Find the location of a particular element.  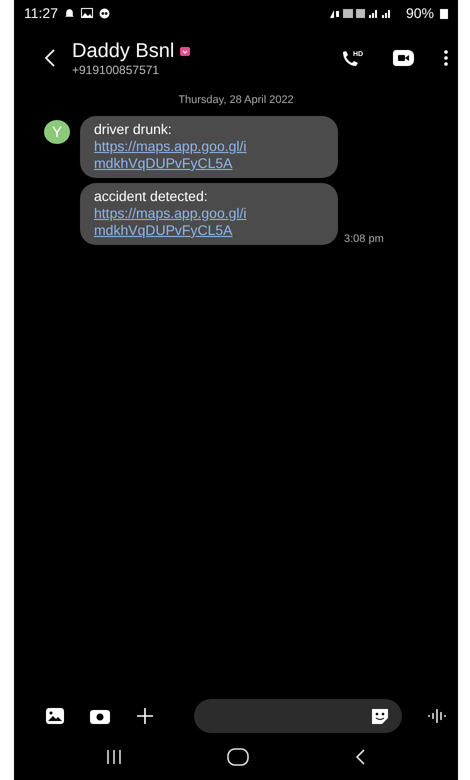

message-text: driver drunk: is located at coordinates (133, 129).